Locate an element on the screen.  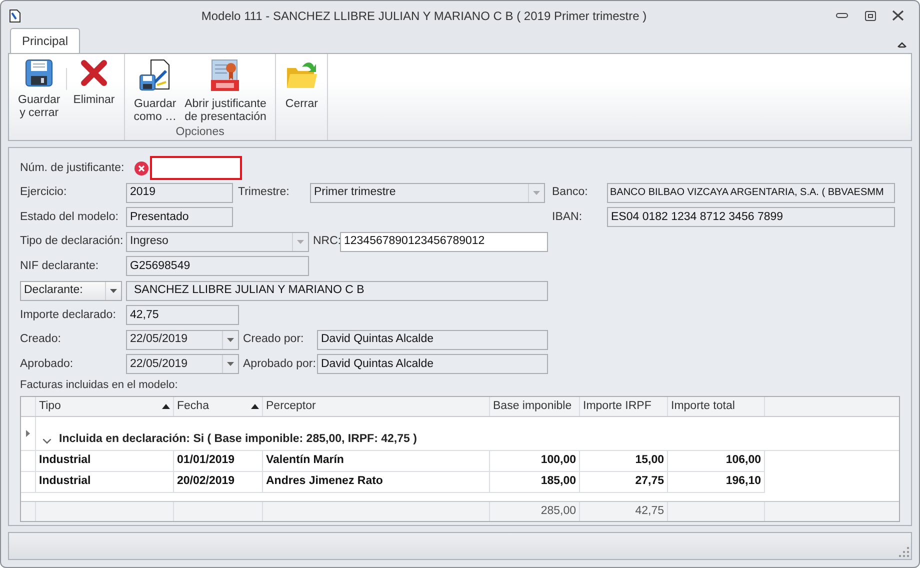
table-cell: Andres Jimenez Rato is located at coordinates (376, 482).